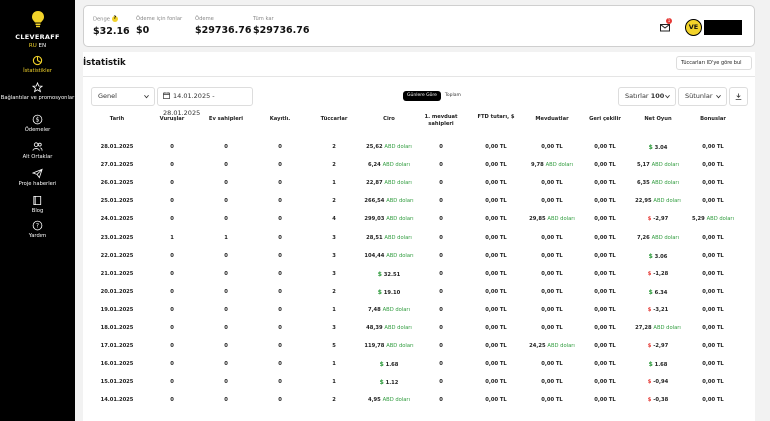 The image size is (770, 421). What do you see at coordinates (552, 119) in the screenshot?
I see `column-header: Mevduatlar` at bounding box center [552, 119].